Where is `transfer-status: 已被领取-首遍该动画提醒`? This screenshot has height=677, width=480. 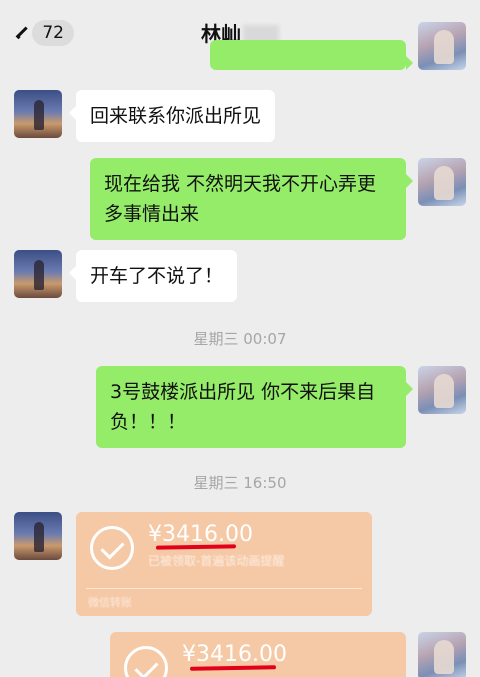 transfer-status: 已被领取-首遍该动画提醒 is located at coordinates (216, 561).